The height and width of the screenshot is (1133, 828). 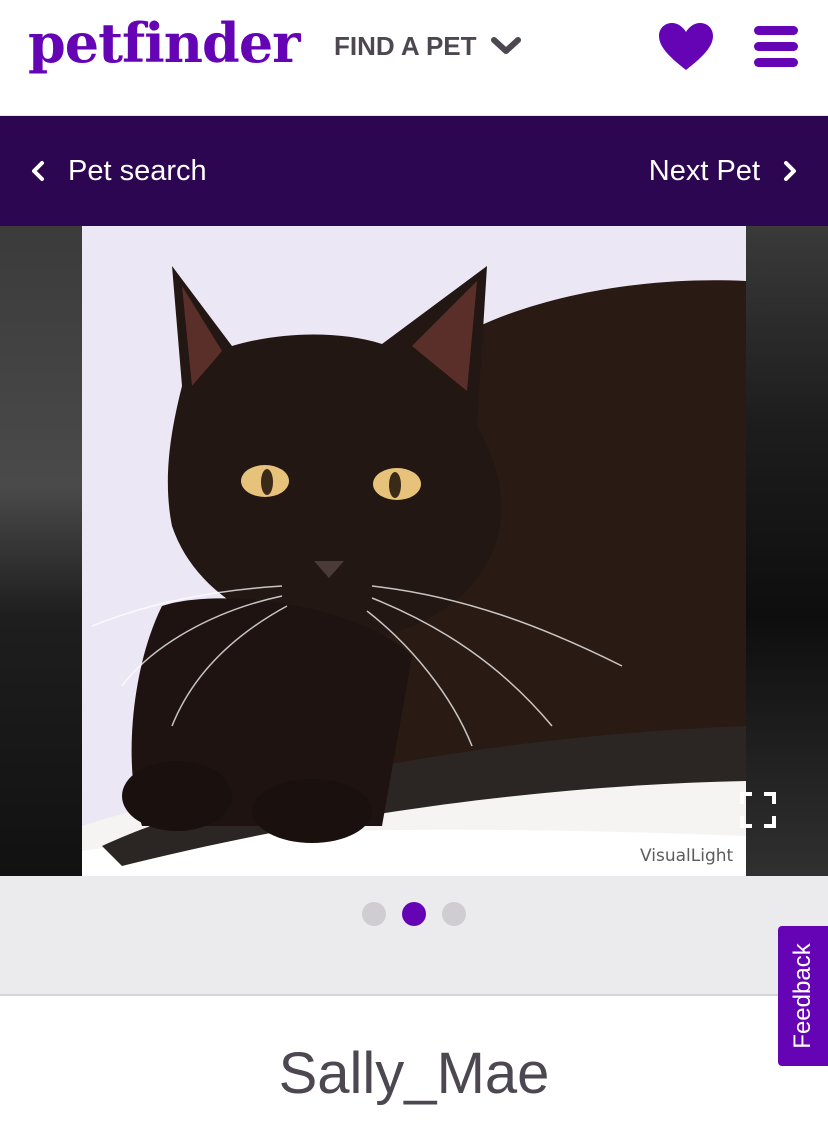 What do you see at coordinates (687, 856) in the screenshot?
I see `photo-watermark: VisualLight` at bounding box center [687, 856].